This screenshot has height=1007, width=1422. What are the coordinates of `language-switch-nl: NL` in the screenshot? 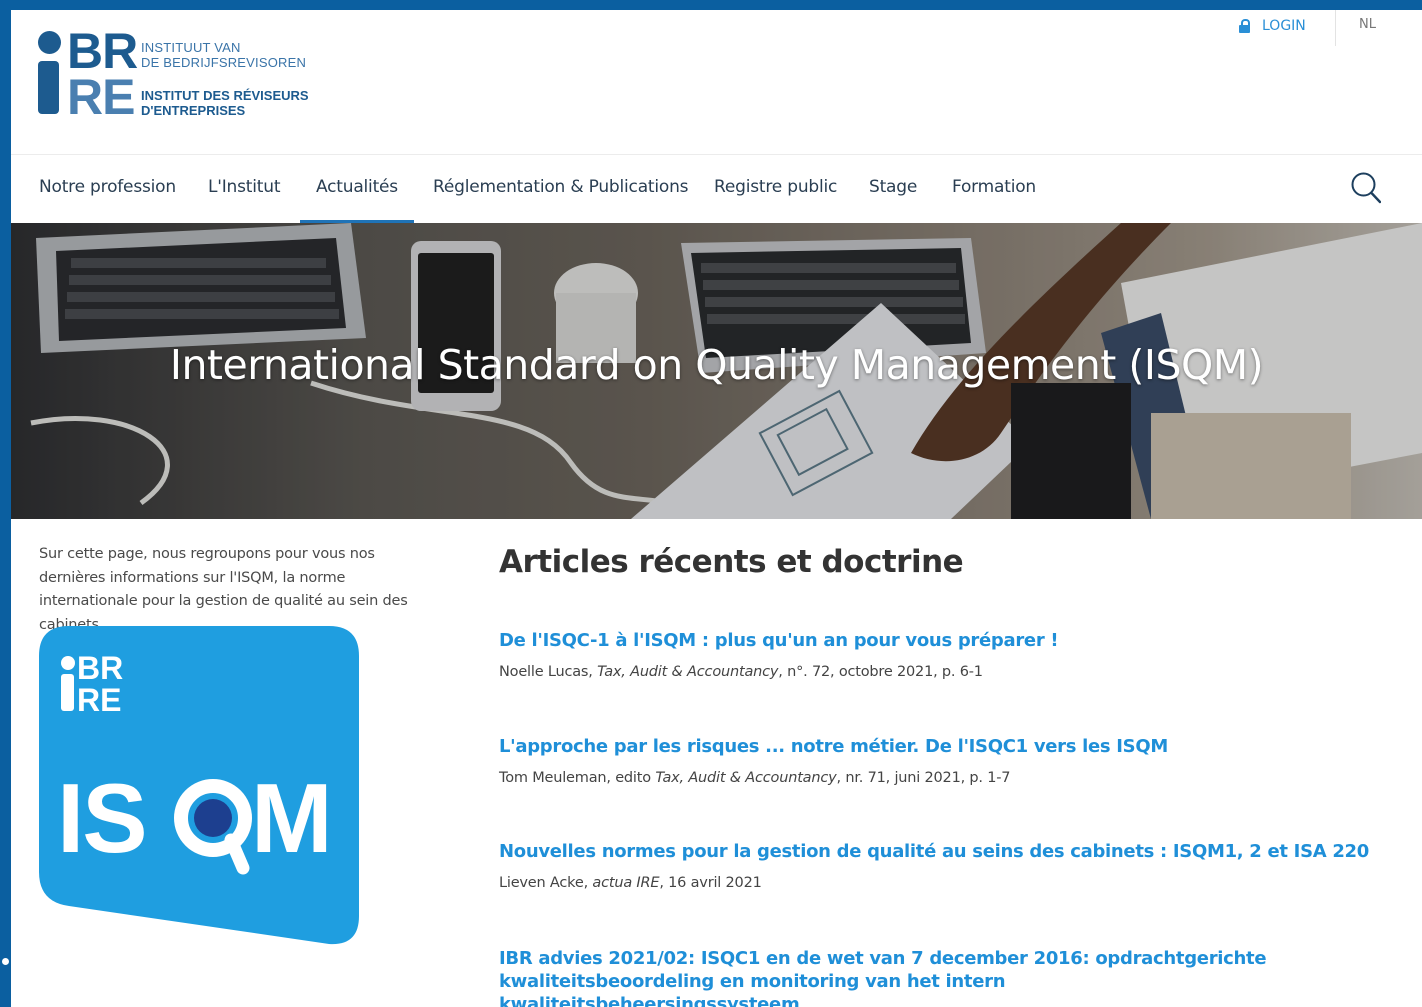 It's located at (1367, 24).